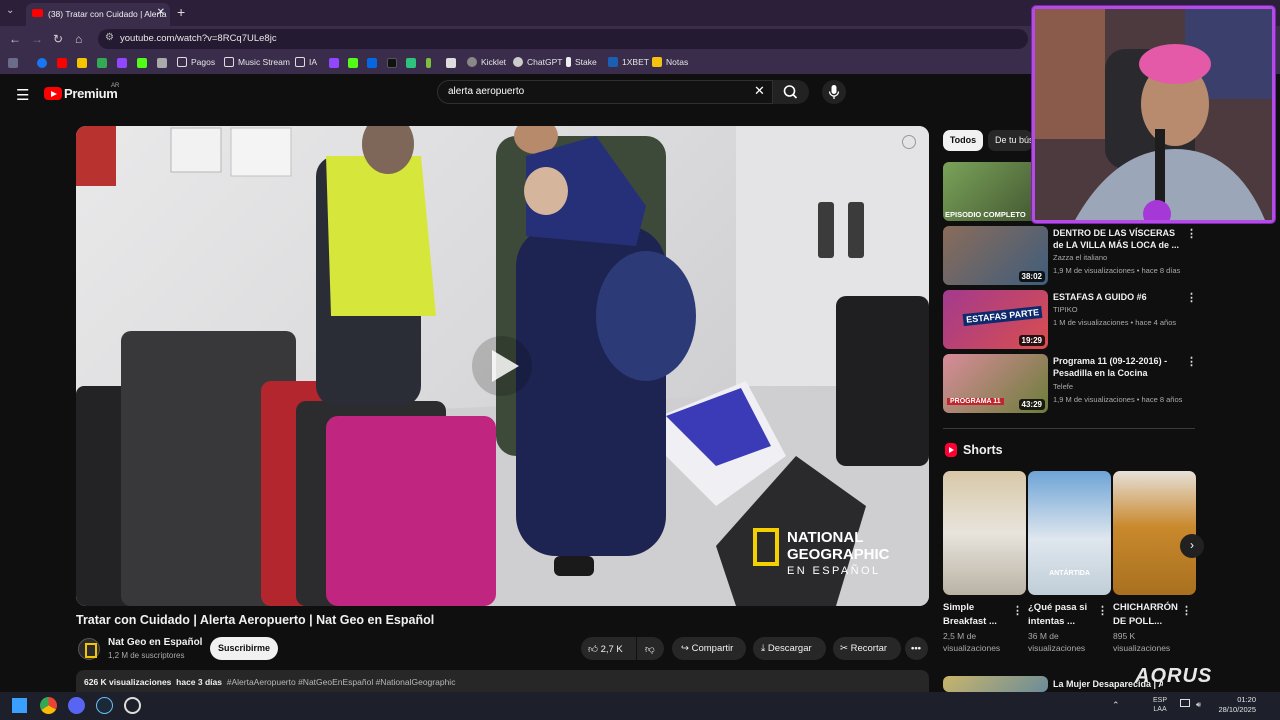 This screenshot has height=720, width=1280. Describe the element at coordinates (37, 39) in the screenshot. I see `forward-icon: →` at that location.